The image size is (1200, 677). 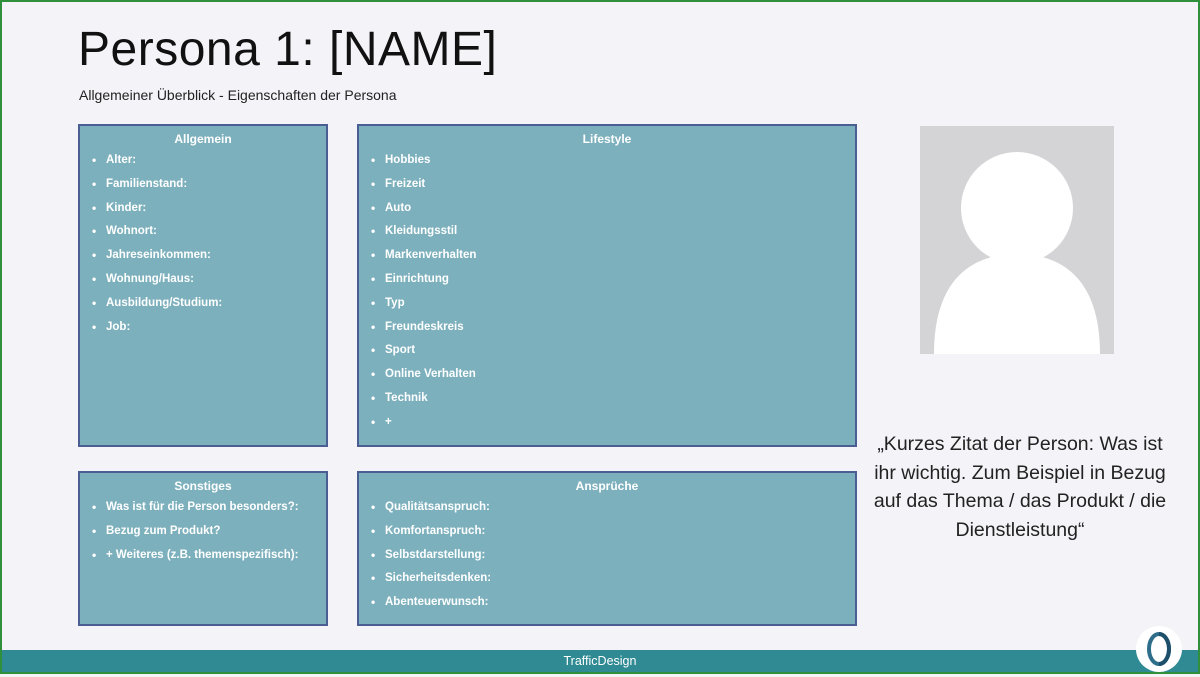 I want to click on lifestyle-title: Lifestyle, so click(x=607, y=139).